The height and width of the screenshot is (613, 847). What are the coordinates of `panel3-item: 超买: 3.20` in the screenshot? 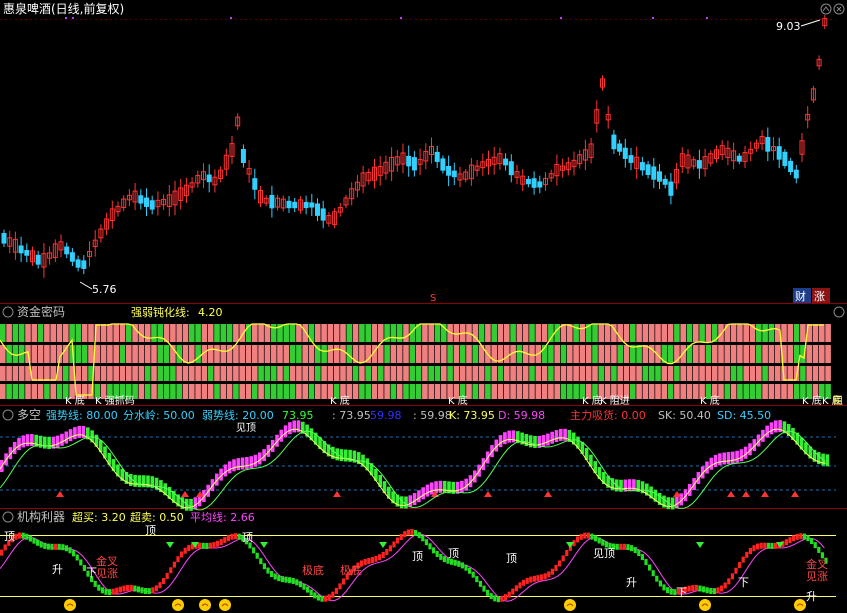 It's located at (99, 517).